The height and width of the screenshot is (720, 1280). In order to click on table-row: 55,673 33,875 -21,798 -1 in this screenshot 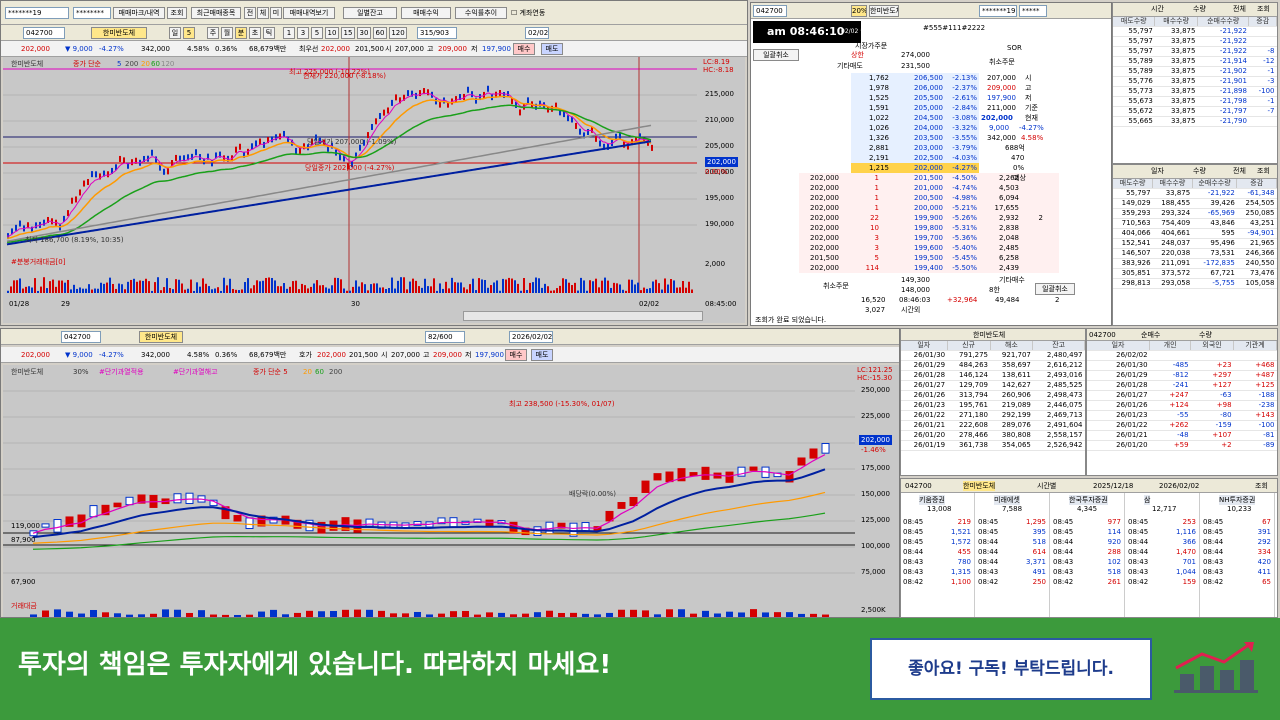, I will do `click(1195, 101)`.